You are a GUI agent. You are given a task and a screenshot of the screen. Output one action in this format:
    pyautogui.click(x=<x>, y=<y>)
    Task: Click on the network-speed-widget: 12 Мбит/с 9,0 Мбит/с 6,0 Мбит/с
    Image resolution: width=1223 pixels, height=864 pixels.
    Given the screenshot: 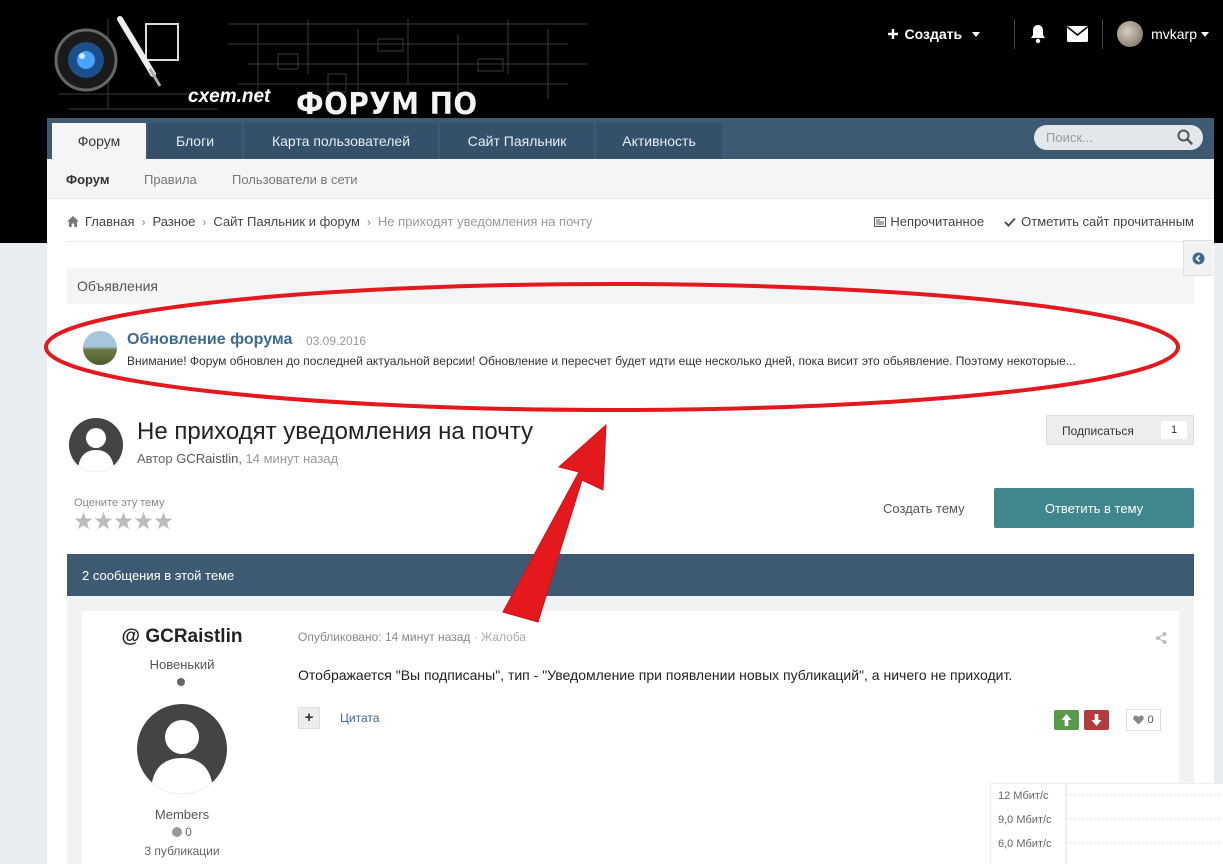 What is the action you would take?
    pyautogui.click(x=1106, y=823)
    